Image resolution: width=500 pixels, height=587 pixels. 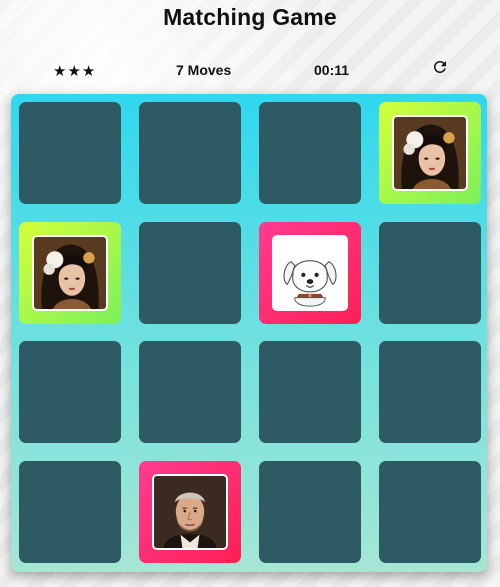 I want to click on restart-icon, so click(x=439, y=66).